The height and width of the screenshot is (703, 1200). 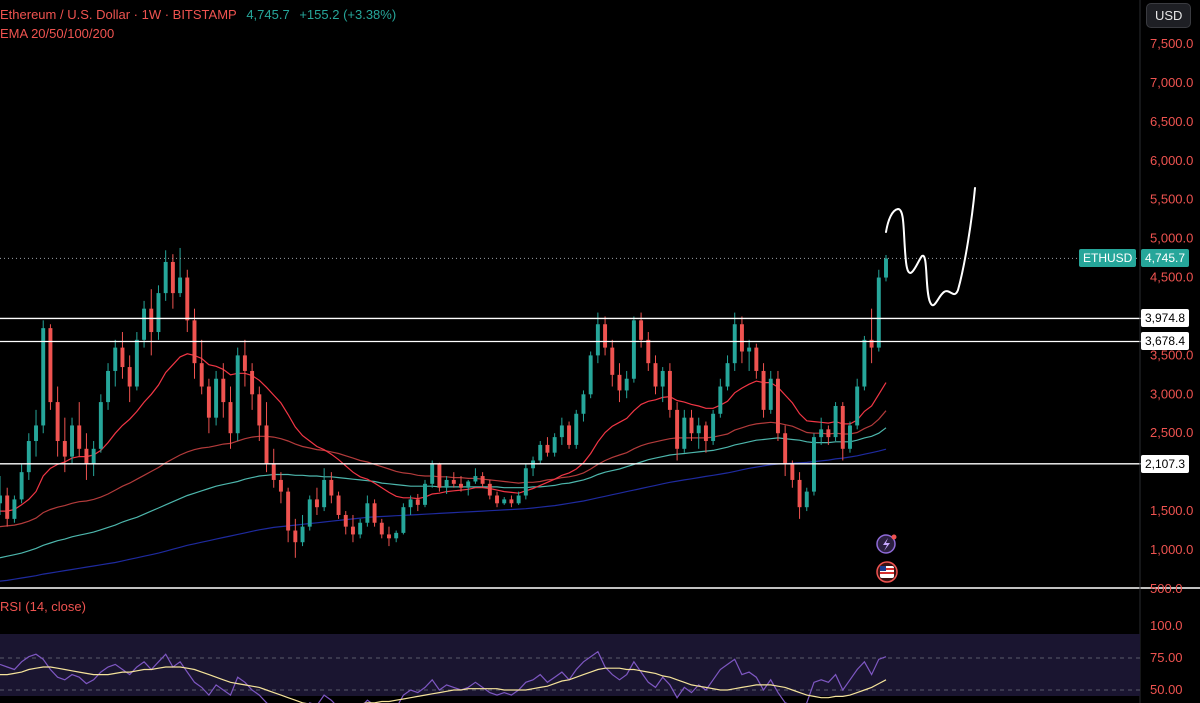 I want to click on rsi-band, so click(x=570, y=665).